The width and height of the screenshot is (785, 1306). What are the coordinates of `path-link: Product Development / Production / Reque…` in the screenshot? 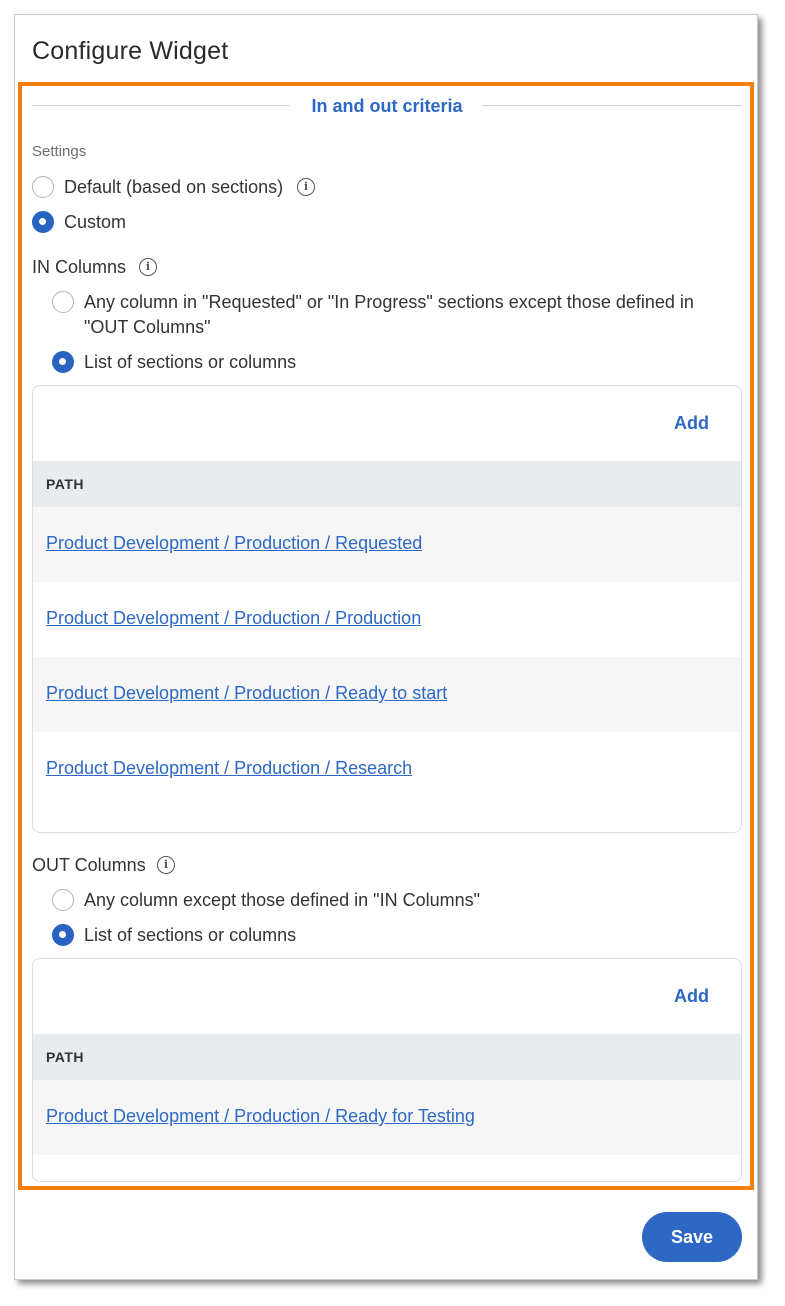 It's located at (234, 543).